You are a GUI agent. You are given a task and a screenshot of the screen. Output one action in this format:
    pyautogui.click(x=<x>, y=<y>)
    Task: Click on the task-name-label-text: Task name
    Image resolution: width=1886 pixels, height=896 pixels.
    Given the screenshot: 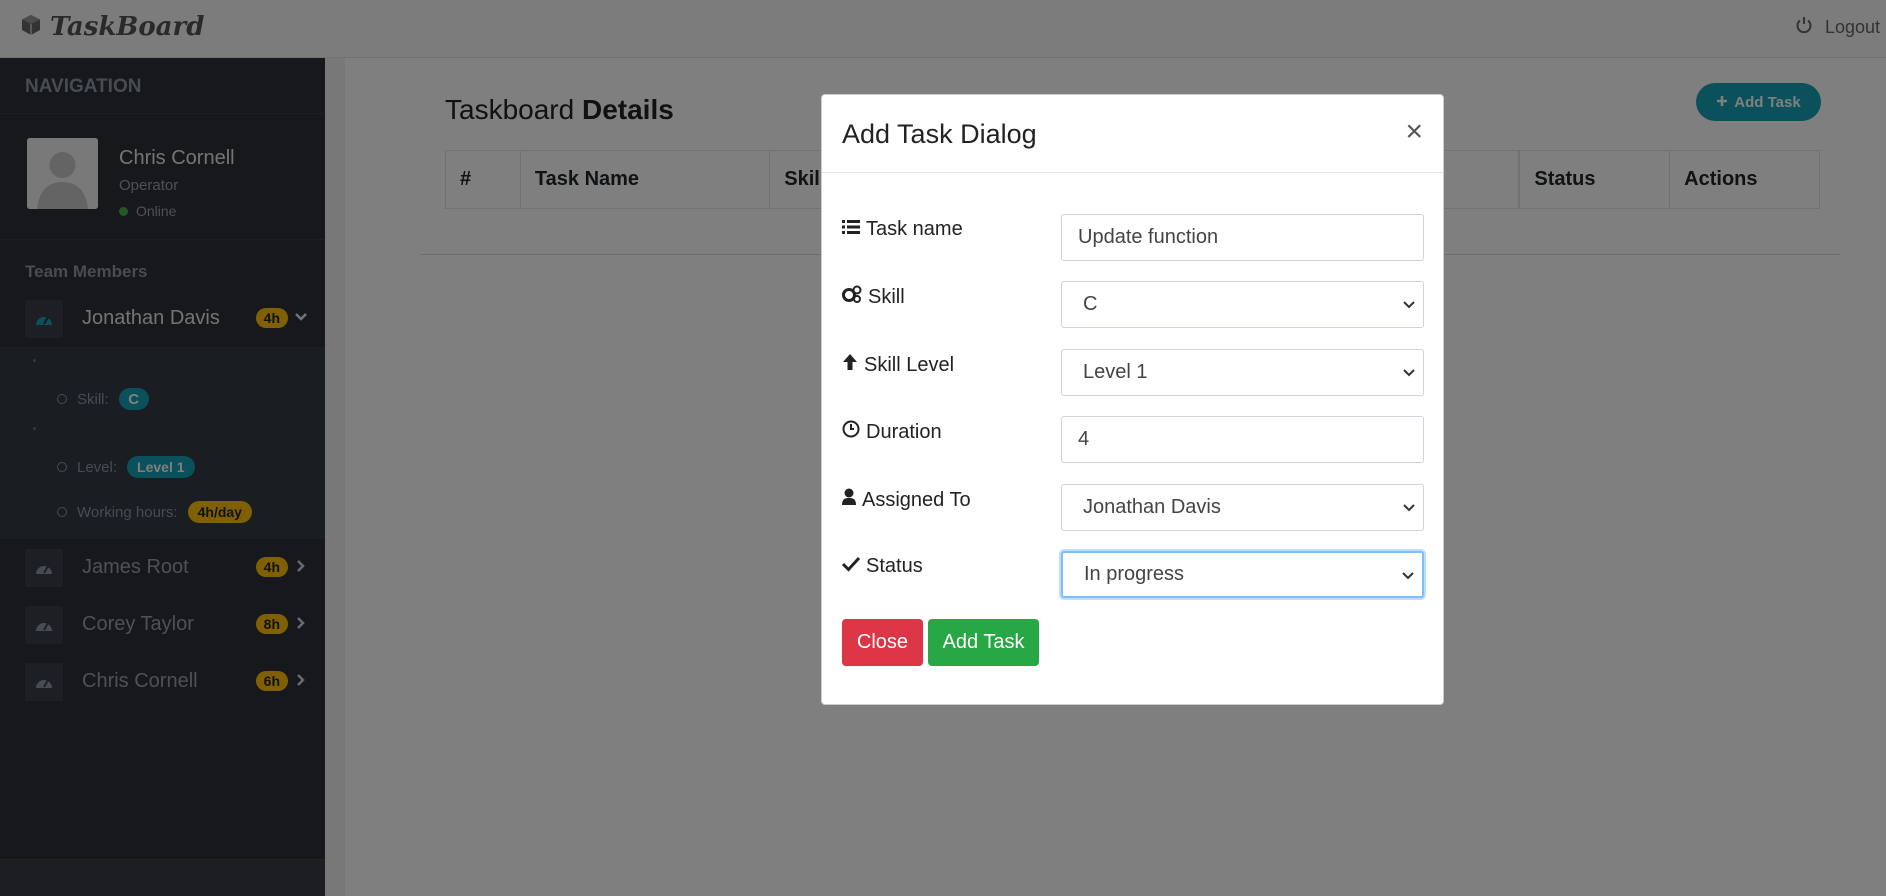 What is the action you would take?
    pyautogui.click(x=914, y=229)
    